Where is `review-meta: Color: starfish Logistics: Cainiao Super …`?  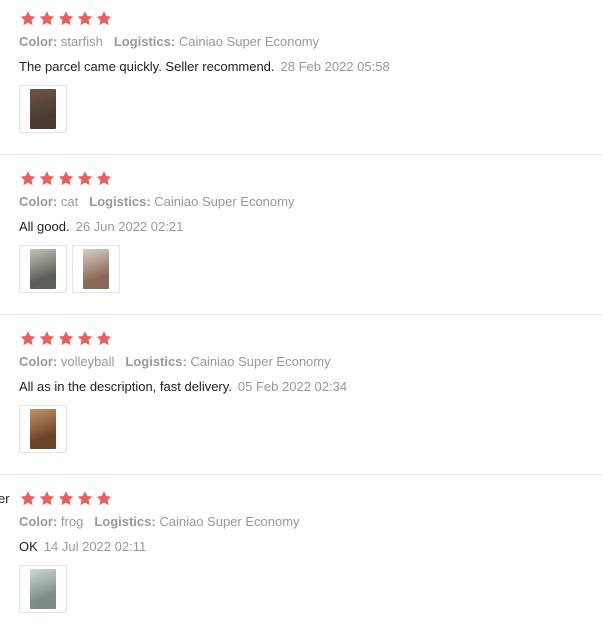
review-meta: Color: starfish Logistics: Cainiao Super … is located at coordinates (169, 41).